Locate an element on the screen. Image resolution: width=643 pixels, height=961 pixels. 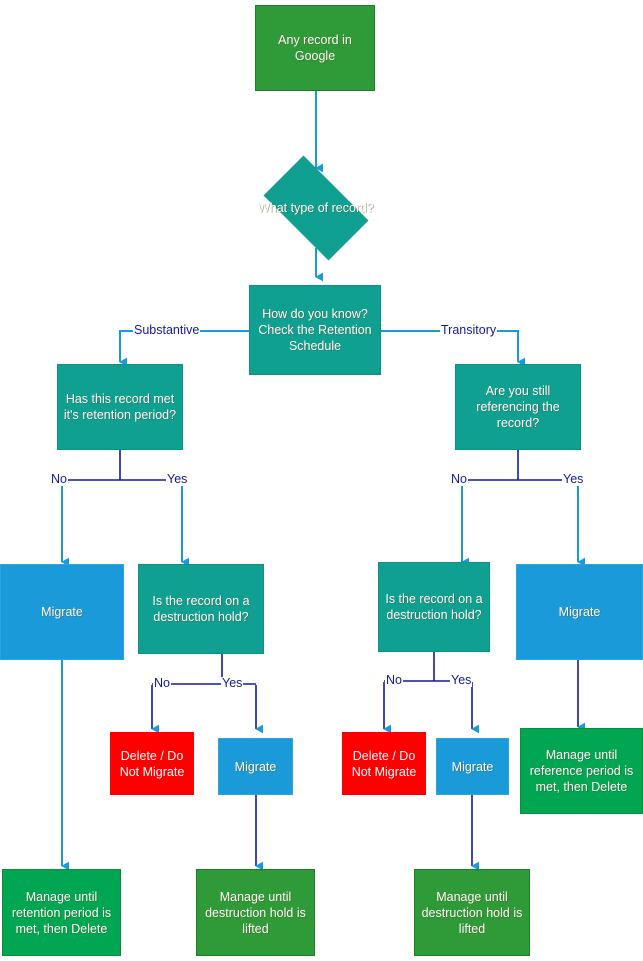
node-record-type: What type of record? is located at coordinates (316, 208).